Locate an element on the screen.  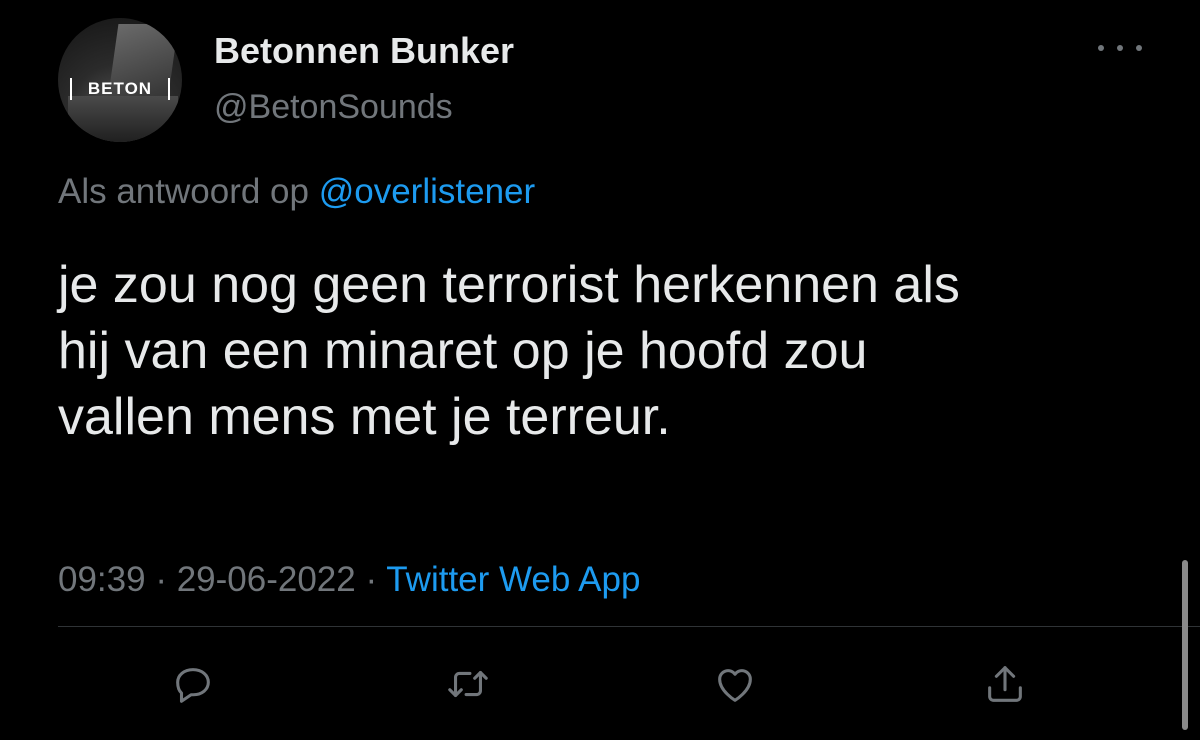
tweet-meta: 09:39 · 29-06-2022 · Twitter Web App is located at coordinates (349, 580).